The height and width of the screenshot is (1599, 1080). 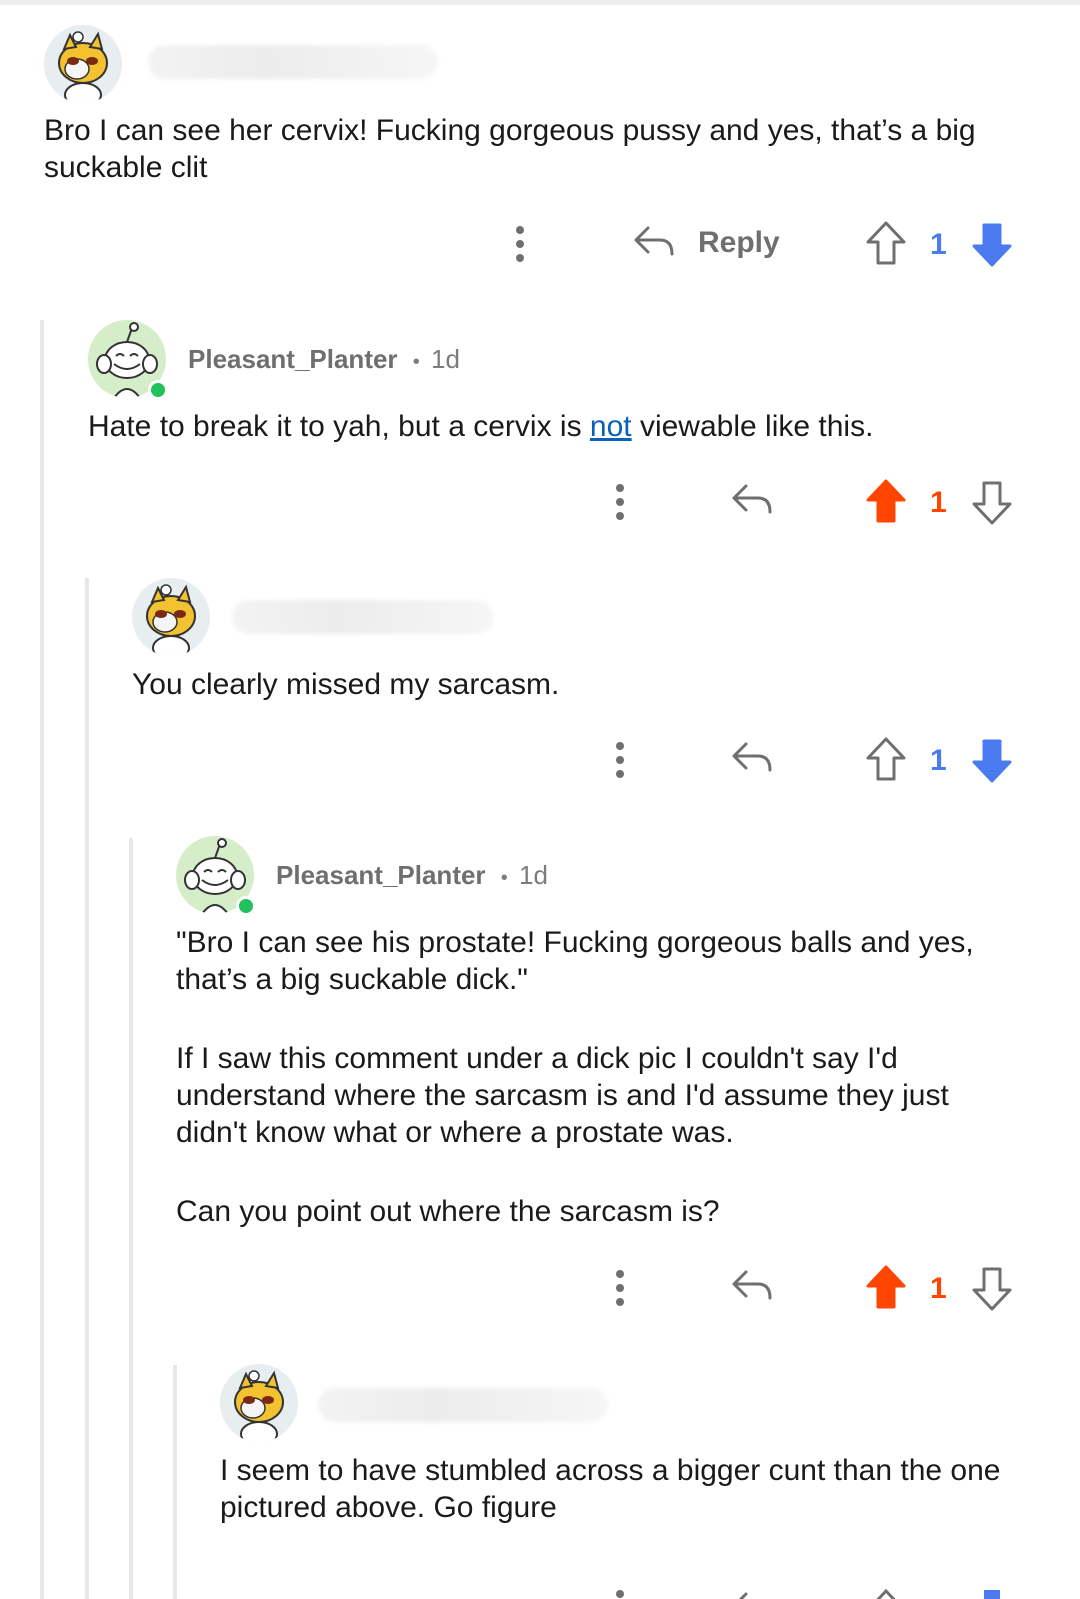 I want to click on reply-button: Reply, so click(x=710, y=244).